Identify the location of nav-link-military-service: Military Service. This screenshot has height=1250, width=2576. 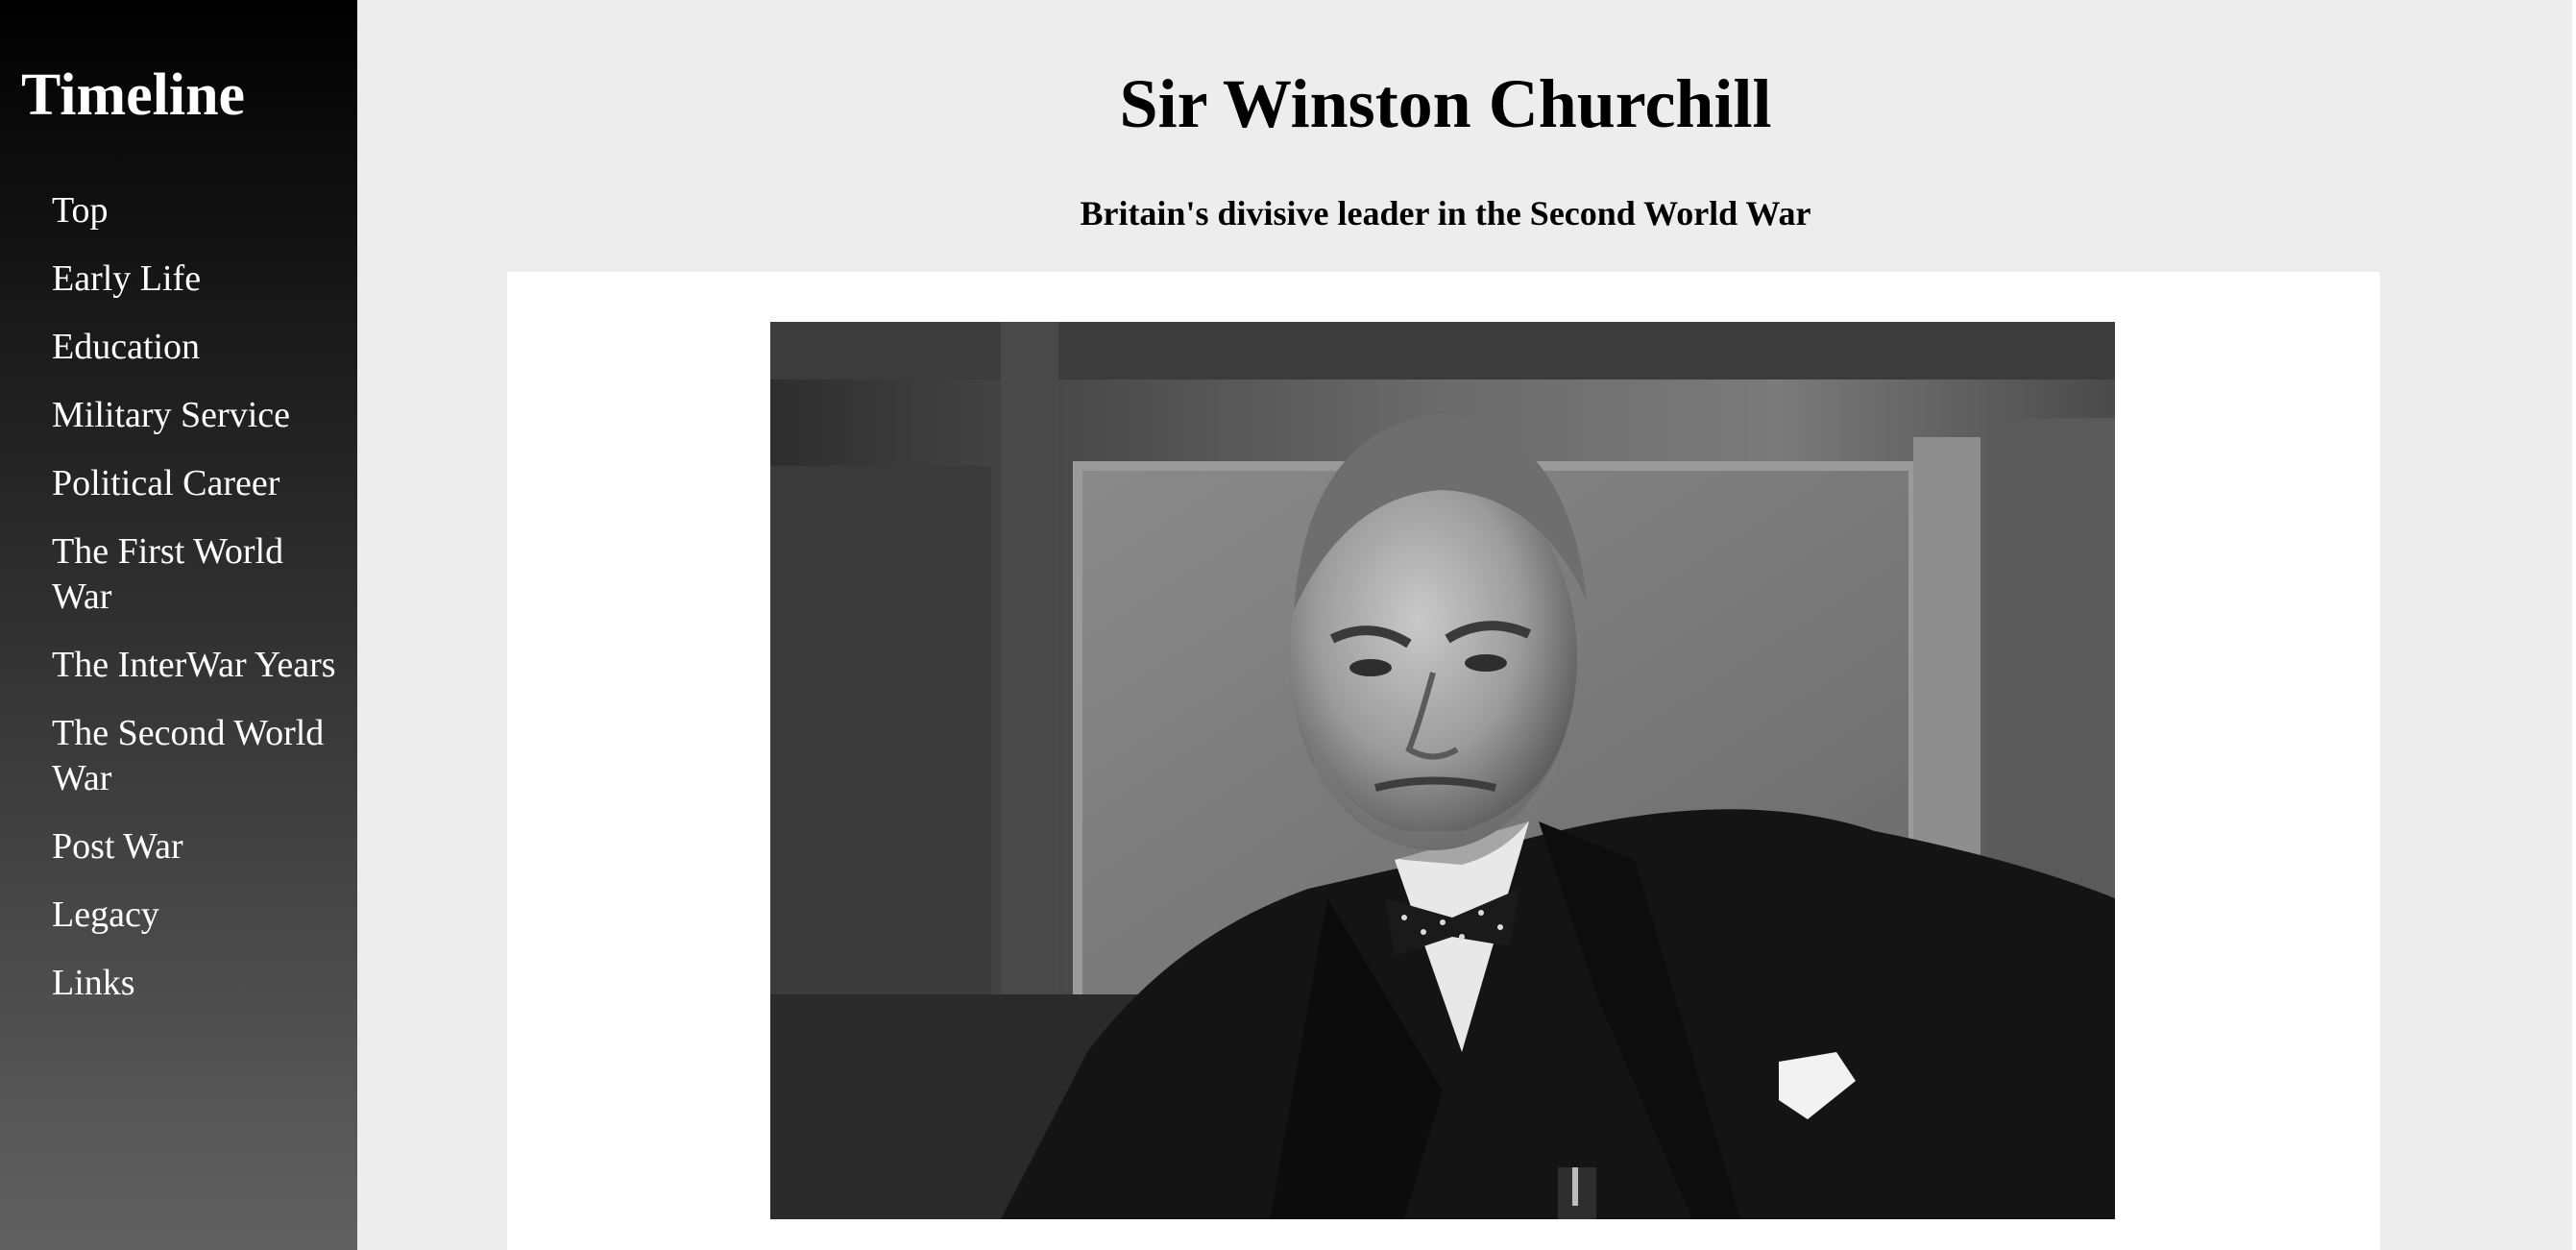
(196, 415).